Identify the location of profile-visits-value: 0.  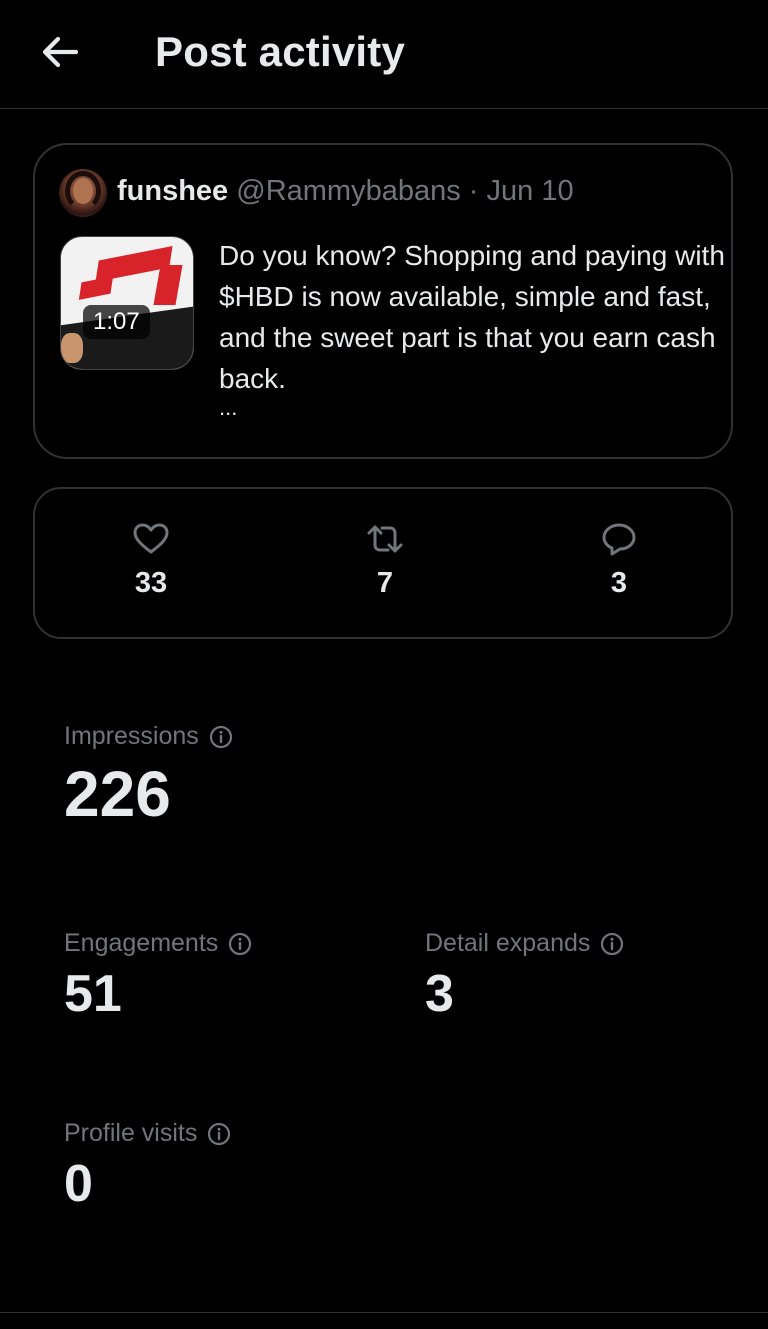
(78, 1184).